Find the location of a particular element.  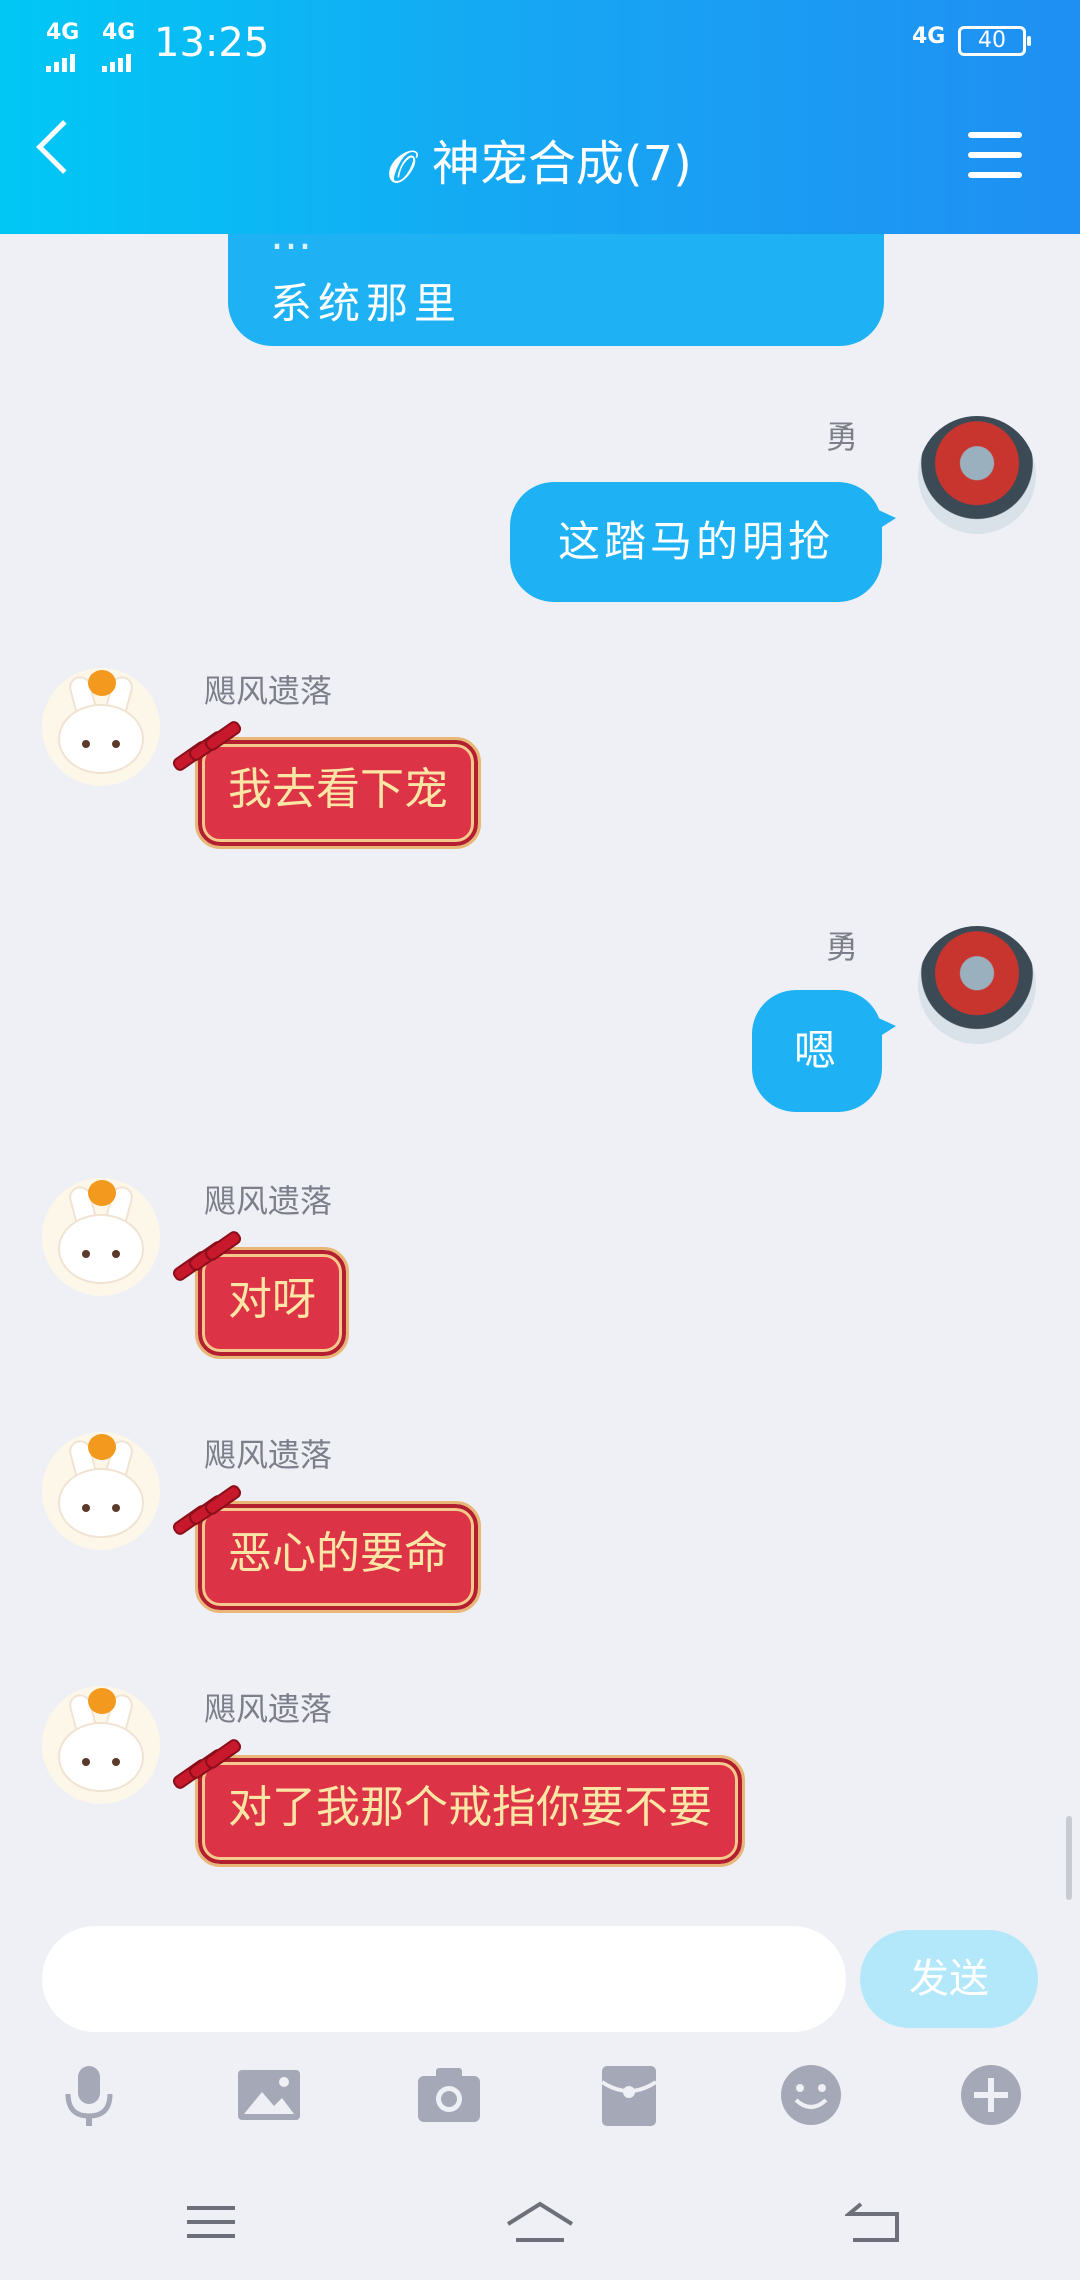

ear-icon: 𝓞 is located at coordinates (402, 167).